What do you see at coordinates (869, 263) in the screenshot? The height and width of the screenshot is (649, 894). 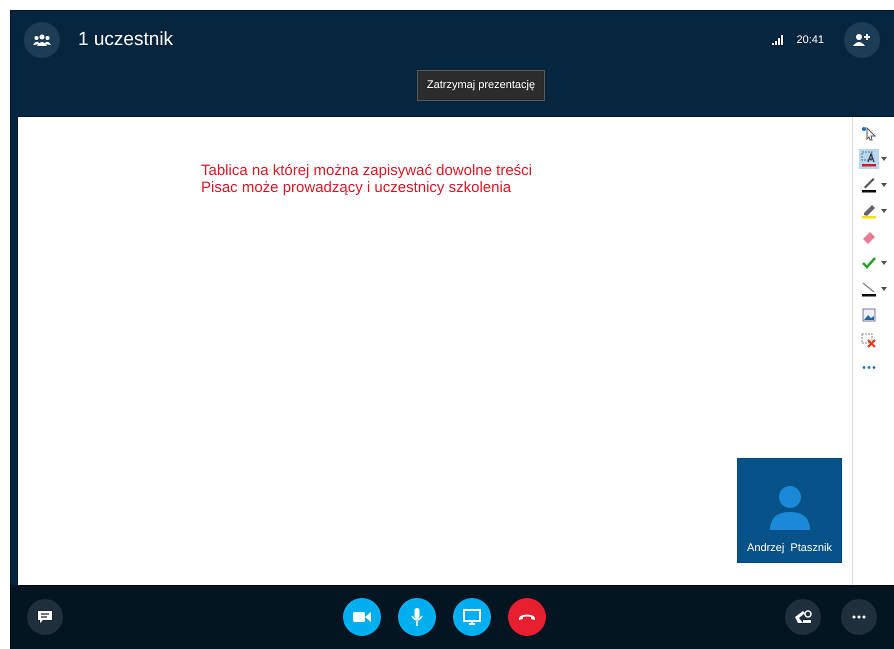 I see `checkmark-icon` at bounding box center [869, 263].